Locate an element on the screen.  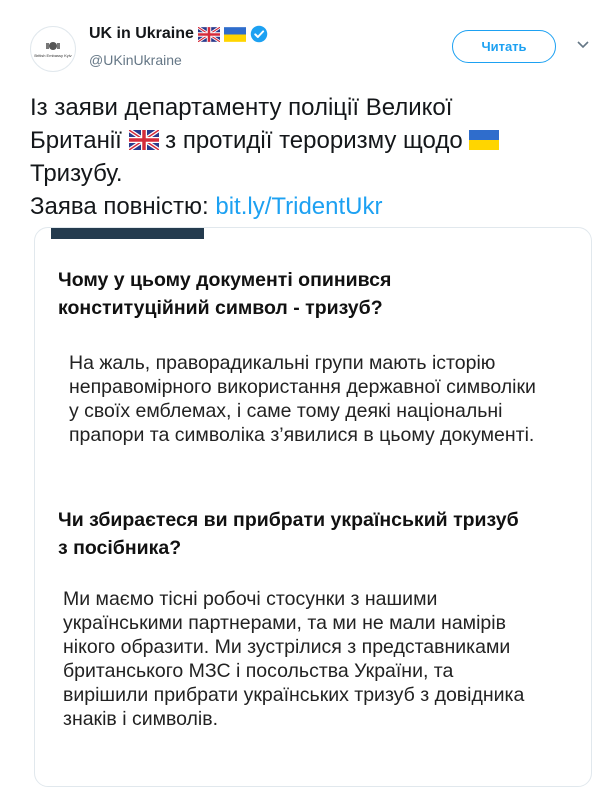
tweet-line-4-prefix: Заява повністю: is located at coordinates (123, 206).